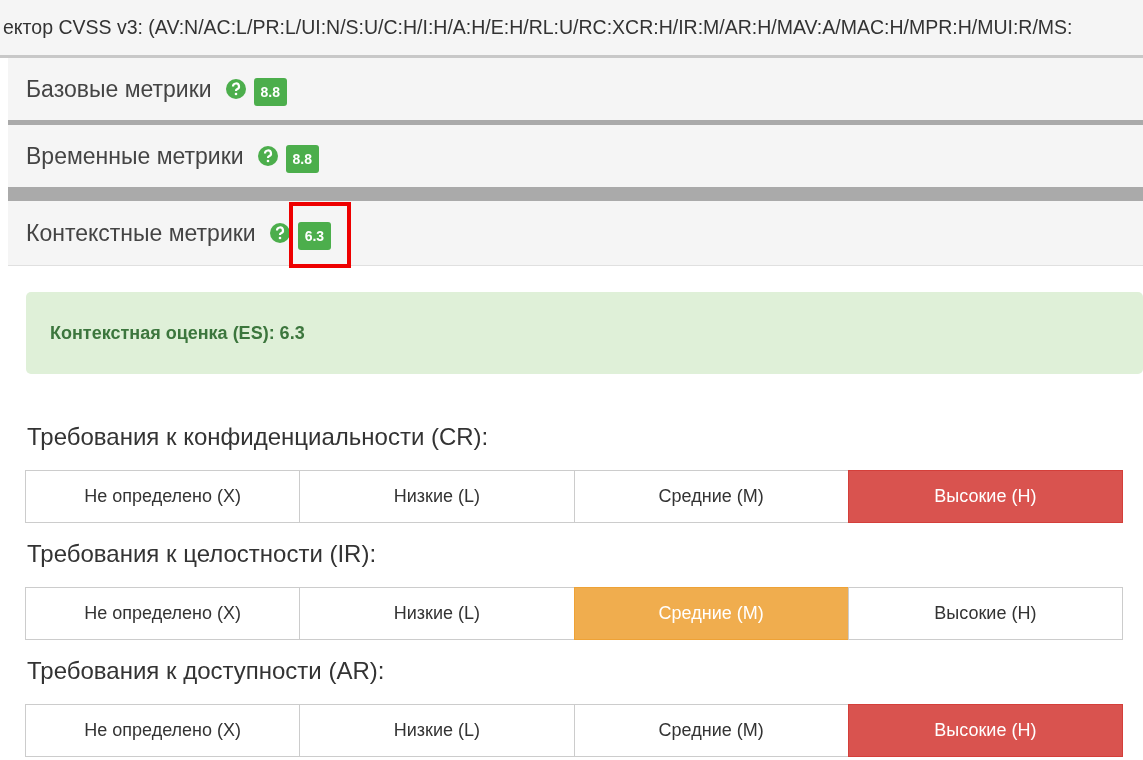 Image resolution: width=1143 pixels, height=760 pixels. What do you see at coordinates (575, 91) in the screenshot?
I see `section-header: Базовые метрики 8.8` at bounding box center [575, 91].